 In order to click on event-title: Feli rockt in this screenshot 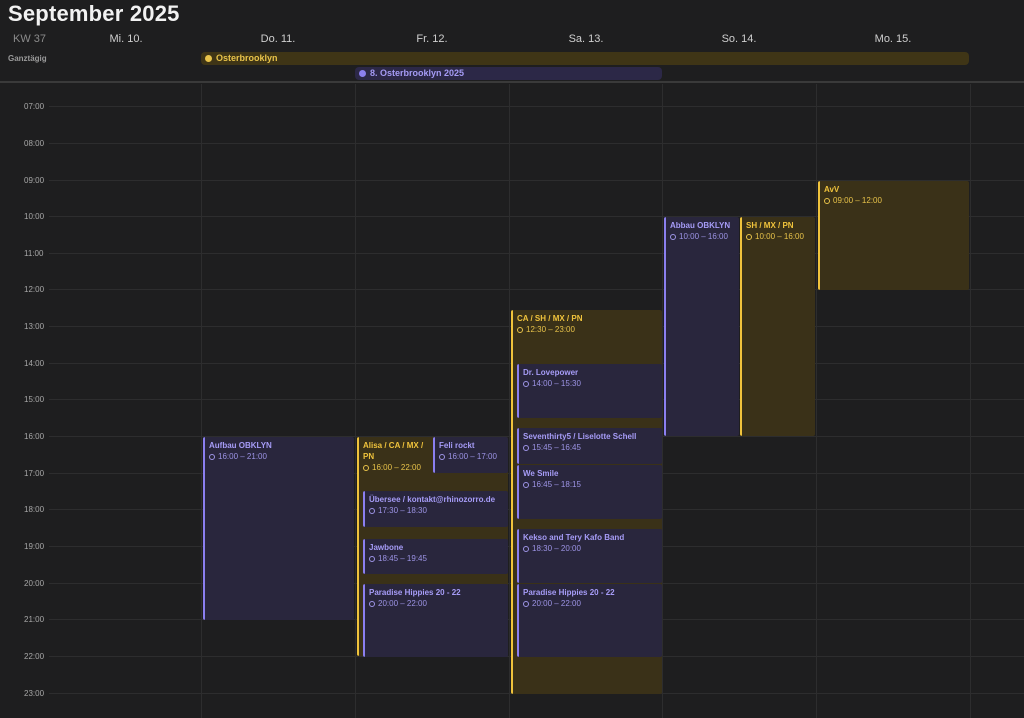, I will do `click(457, 445)`.